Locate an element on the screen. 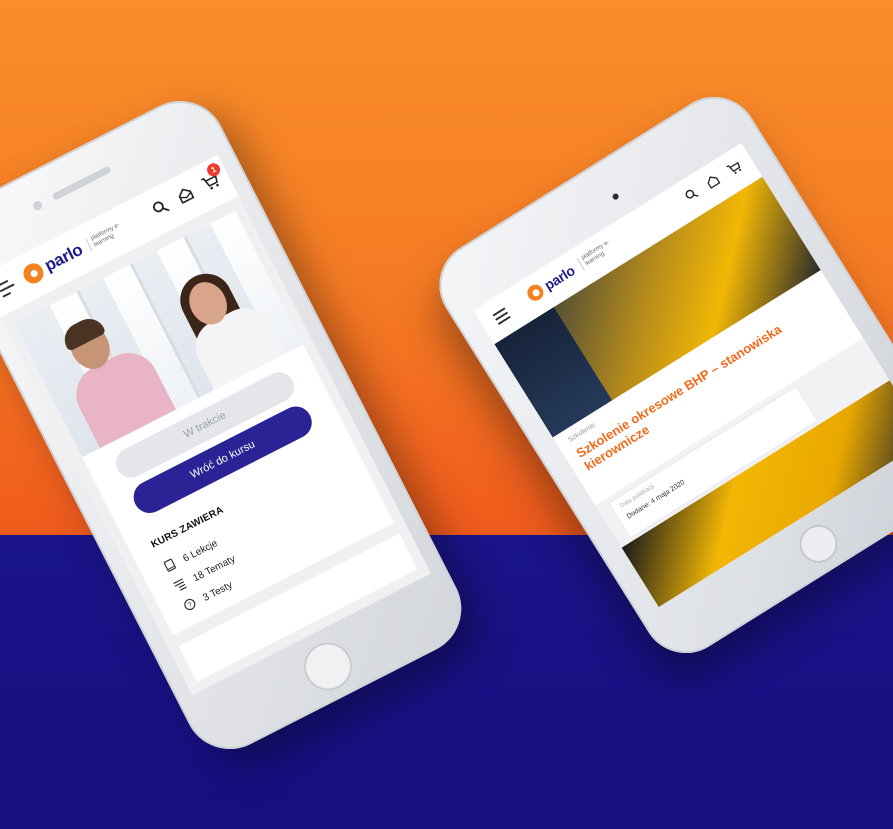 This screenshot has width=893, height=829. cart-icon is located at coordinates (734, 169).